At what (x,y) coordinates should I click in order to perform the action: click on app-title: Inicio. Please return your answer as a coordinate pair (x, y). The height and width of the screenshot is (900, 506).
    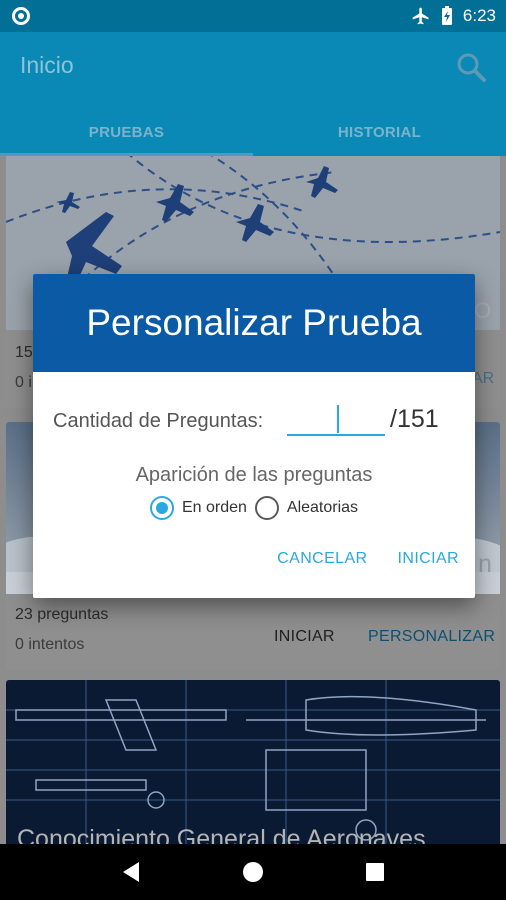
    Looking at the image, I should click on (47, 65).